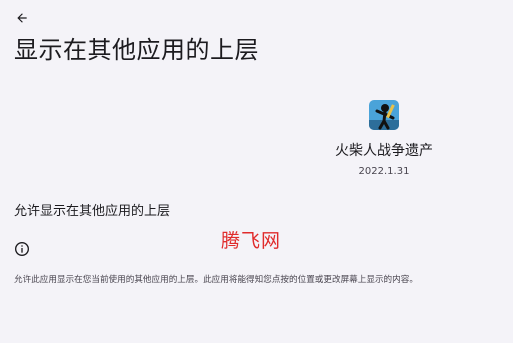  I want to click on watermark-text: 腾飞网, so click(251, 241).